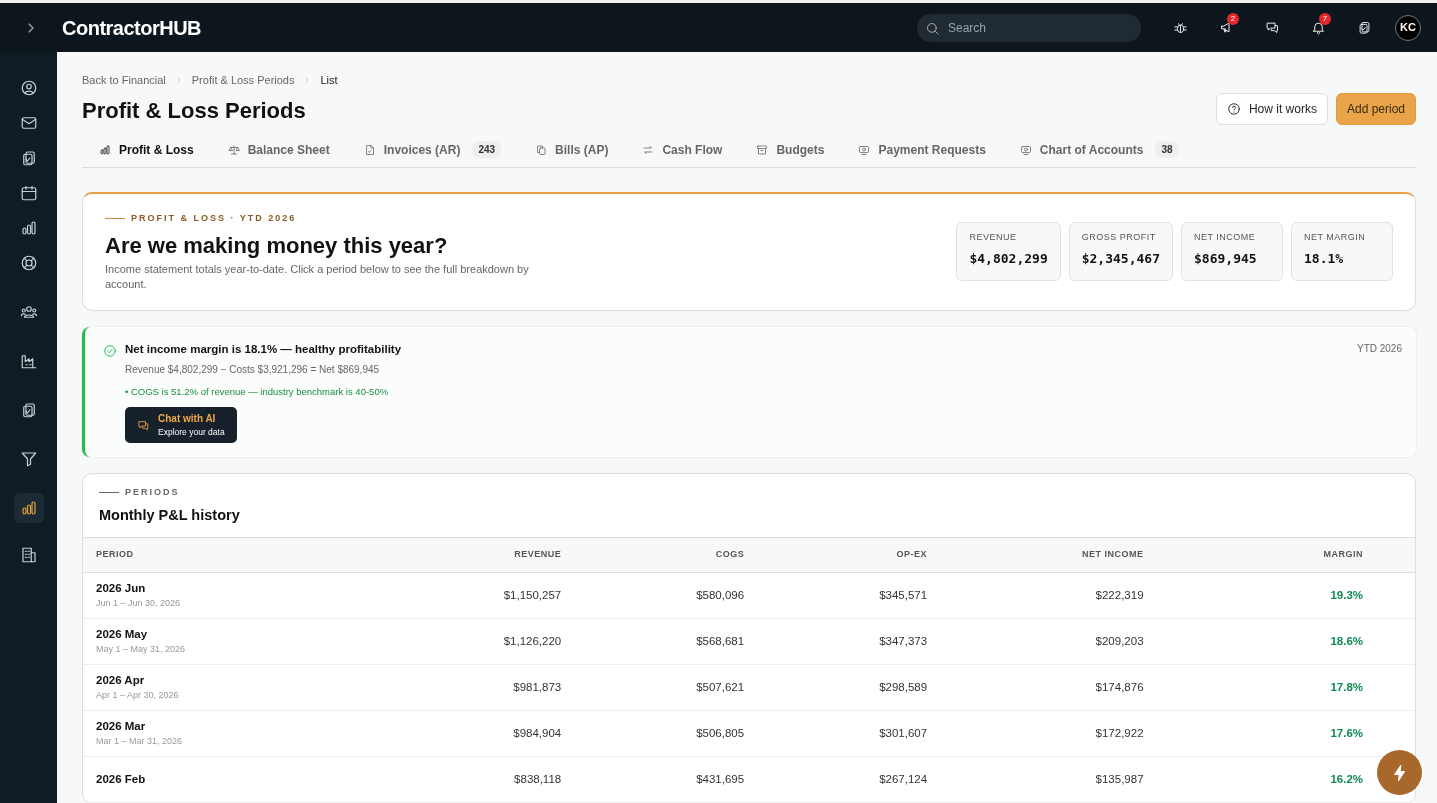 The height and width of the screenshot is (803, 1437). I want to click on table-cell: $347,373, so click(849, 641).